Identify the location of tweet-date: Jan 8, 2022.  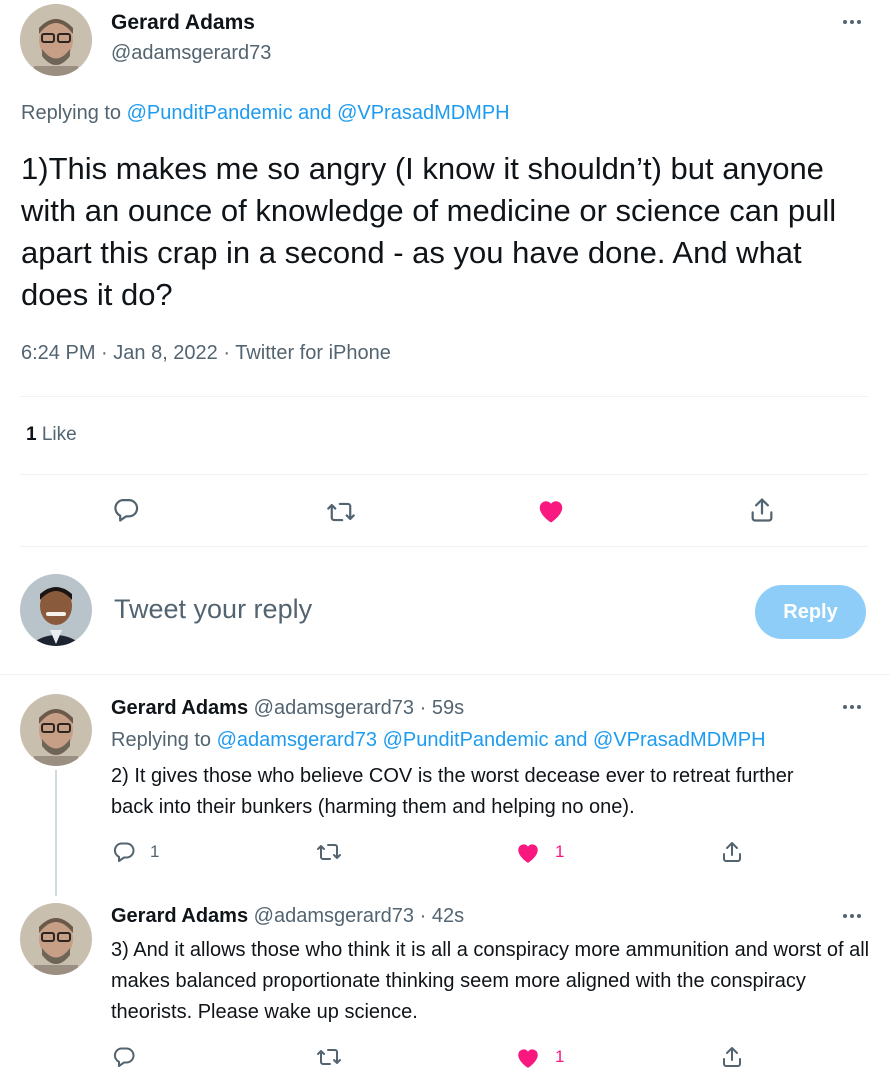
(165, 353).